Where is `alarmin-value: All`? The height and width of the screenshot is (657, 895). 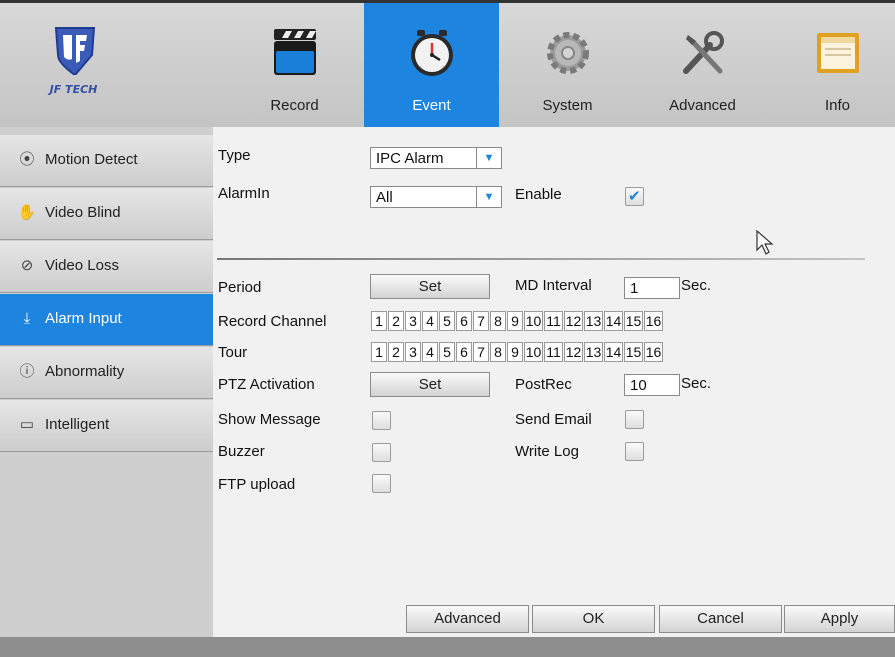 alarmin-value: All is located at coordinates (384, 197).